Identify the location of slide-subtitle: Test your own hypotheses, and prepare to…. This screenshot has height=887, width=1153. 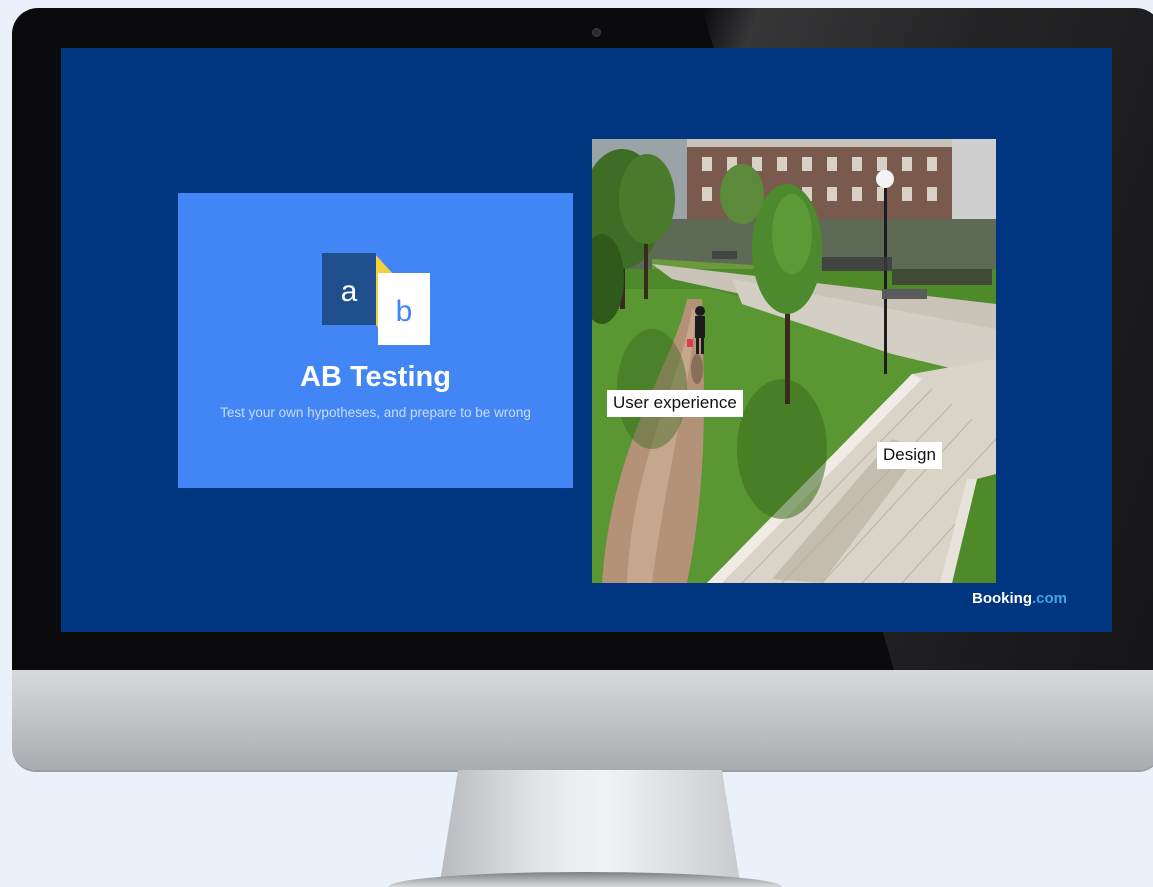
(375, 412).